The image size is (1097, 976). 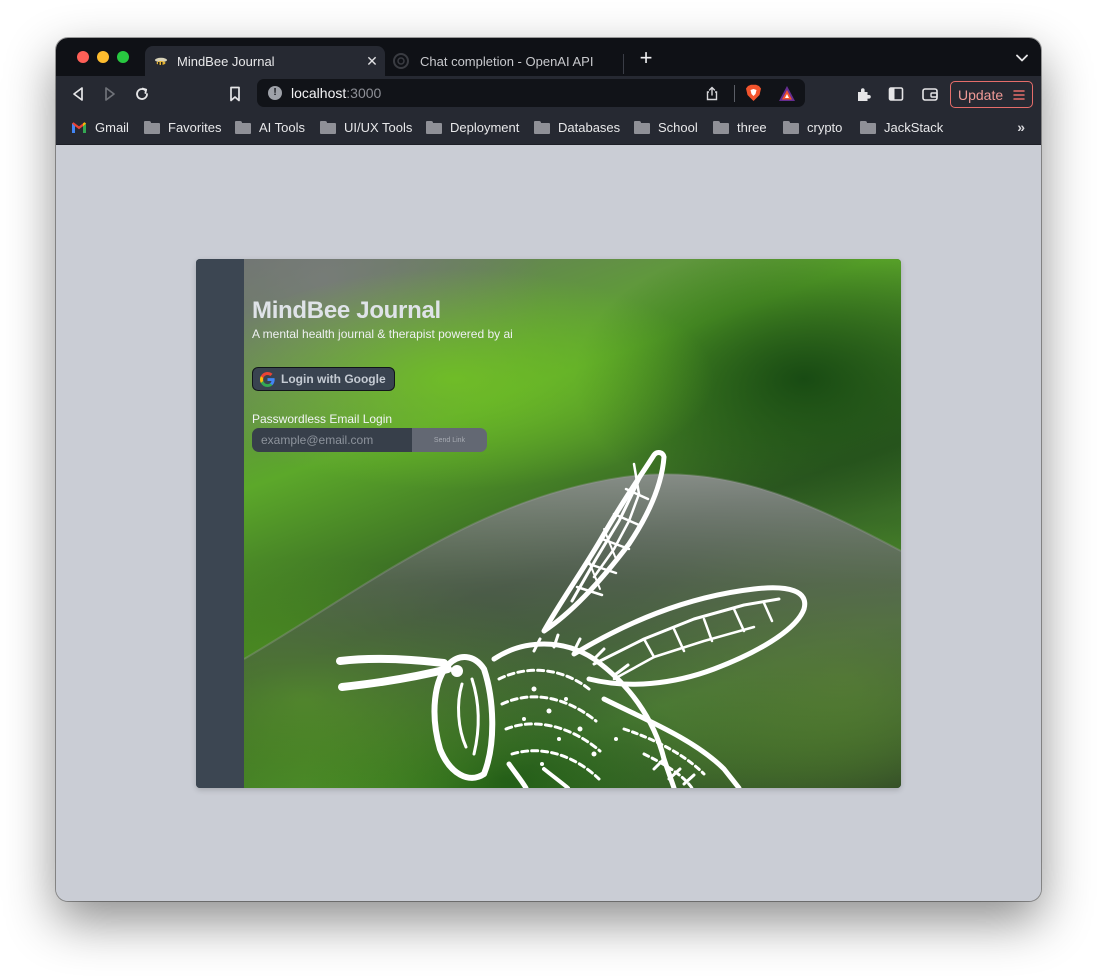 I want to click on bookmark-label: crypto, so click(x=825, y=127).